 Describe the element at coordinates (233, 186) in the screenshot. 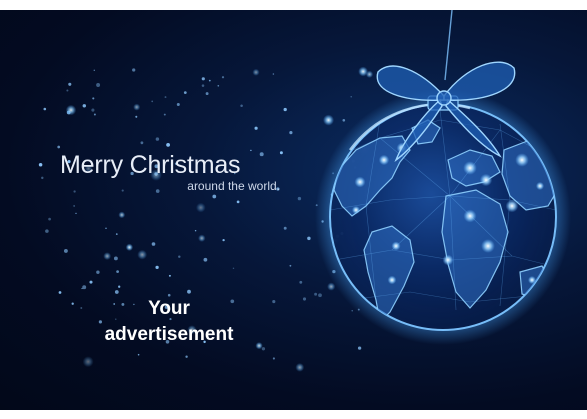

I see `greeting-subtitle: around the world.` at that location.